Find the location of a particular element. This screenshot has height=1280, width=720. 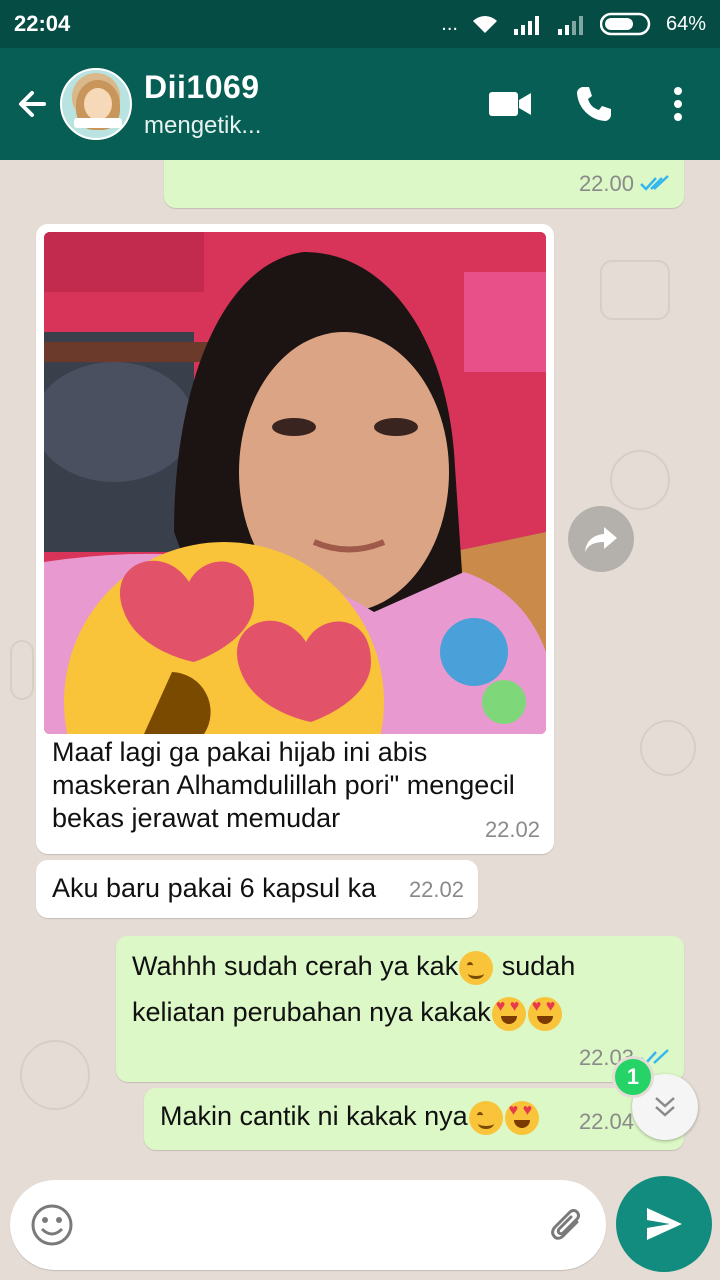

composer is located at coordinates (360, 1226).